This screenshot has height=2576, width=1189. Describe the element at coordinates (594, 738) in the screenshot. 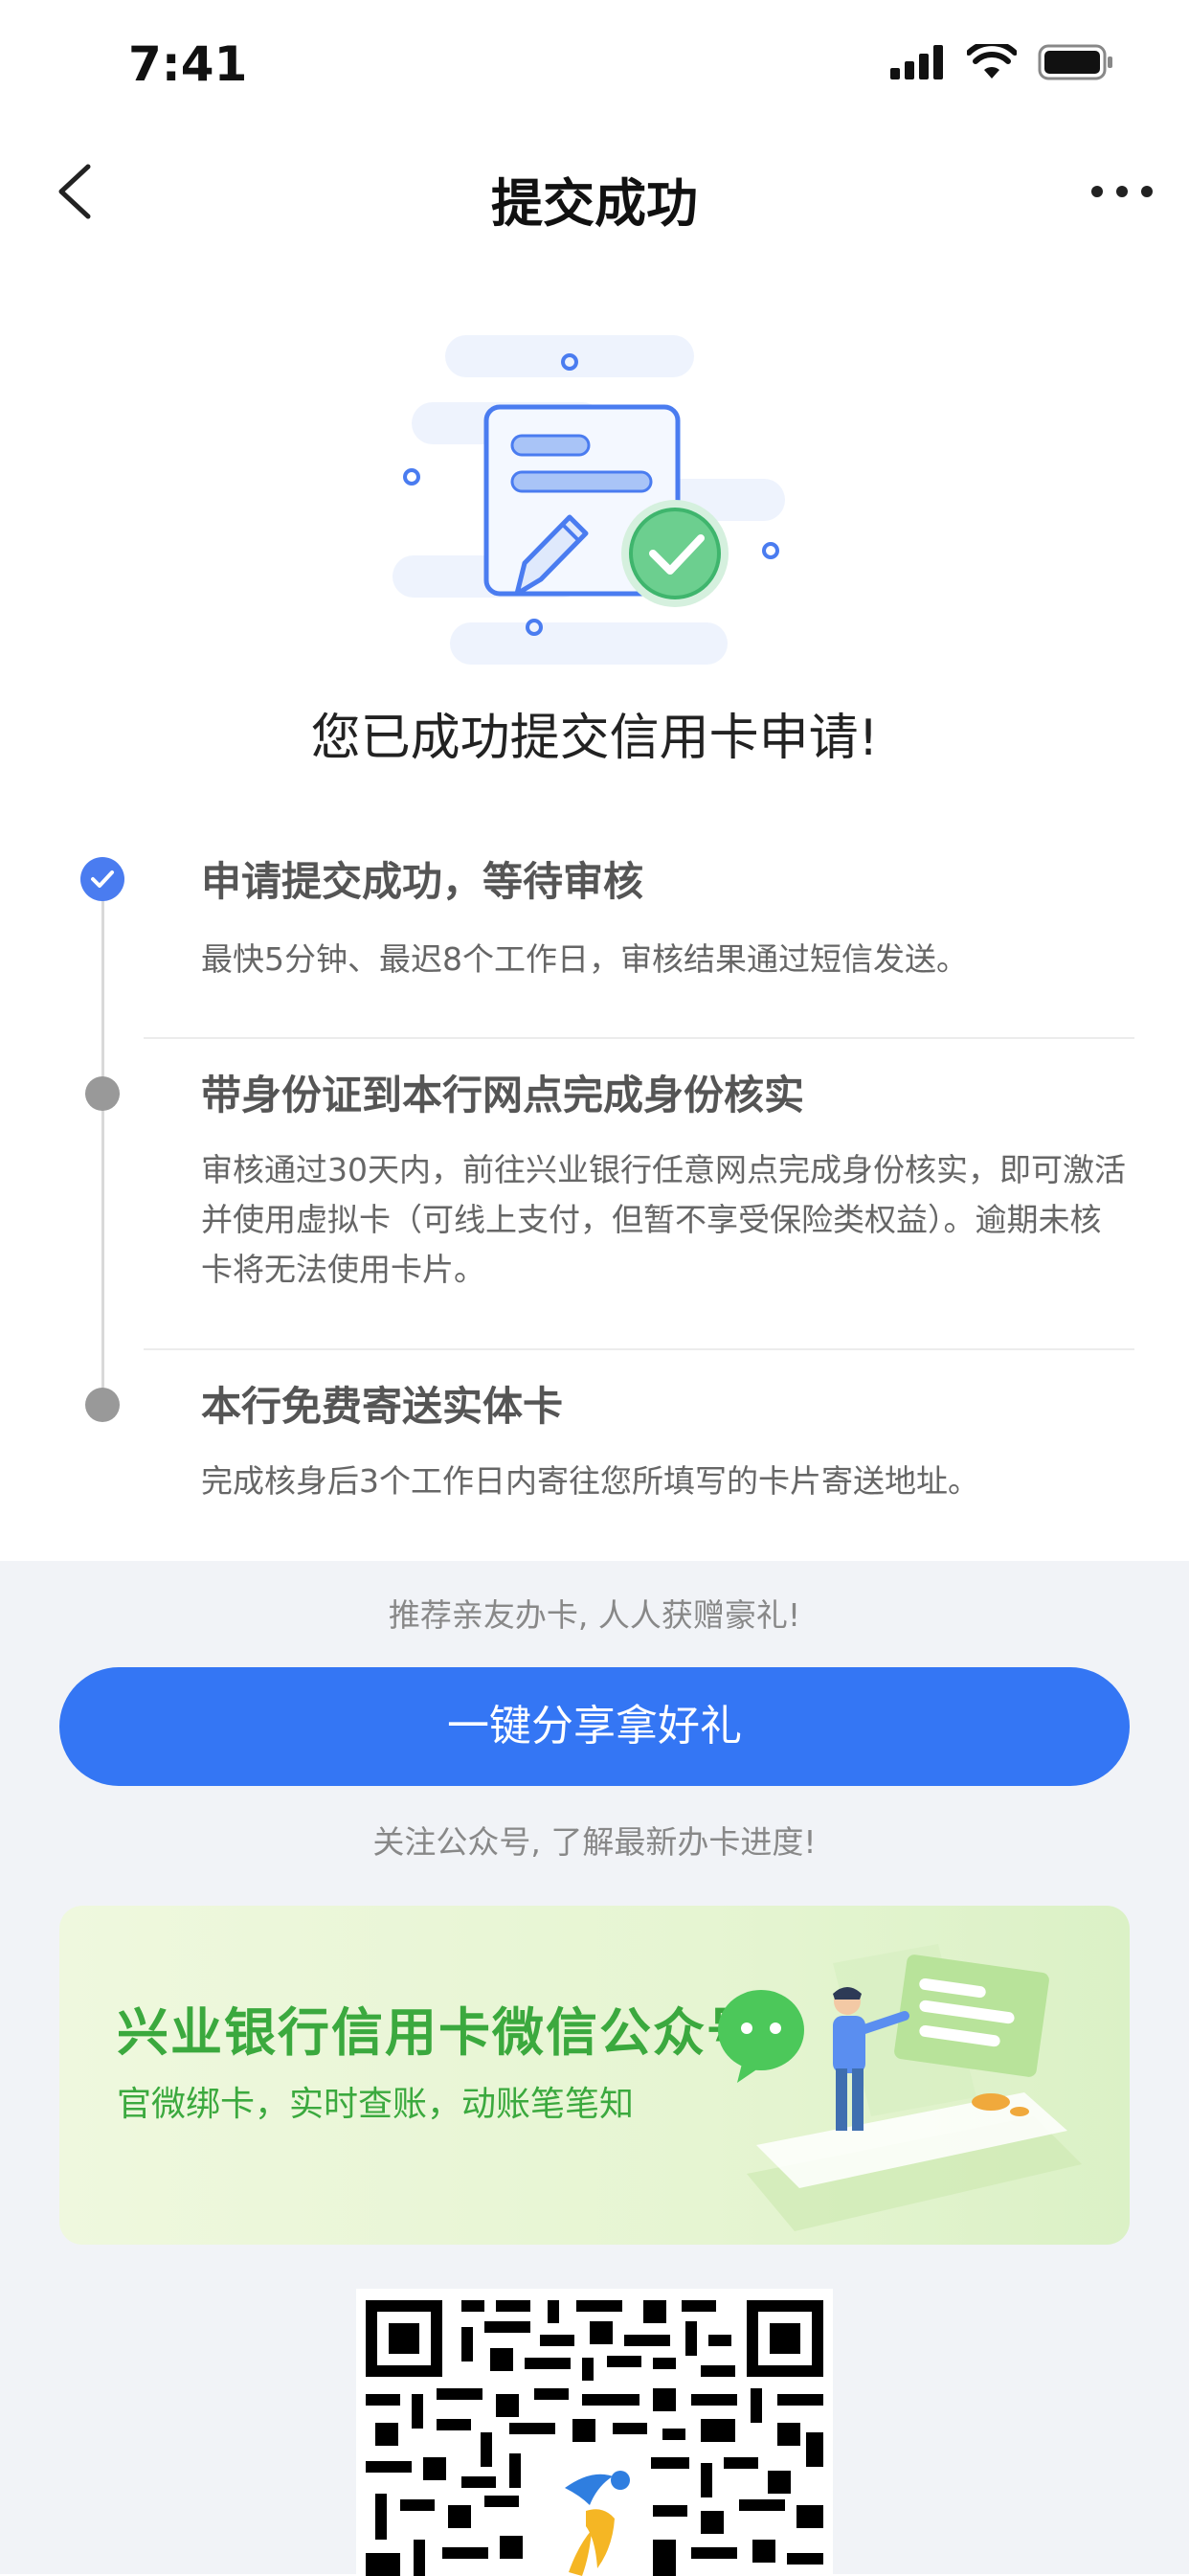

I see `success-headline: 您已成功提交信用卡申请!` at that location.